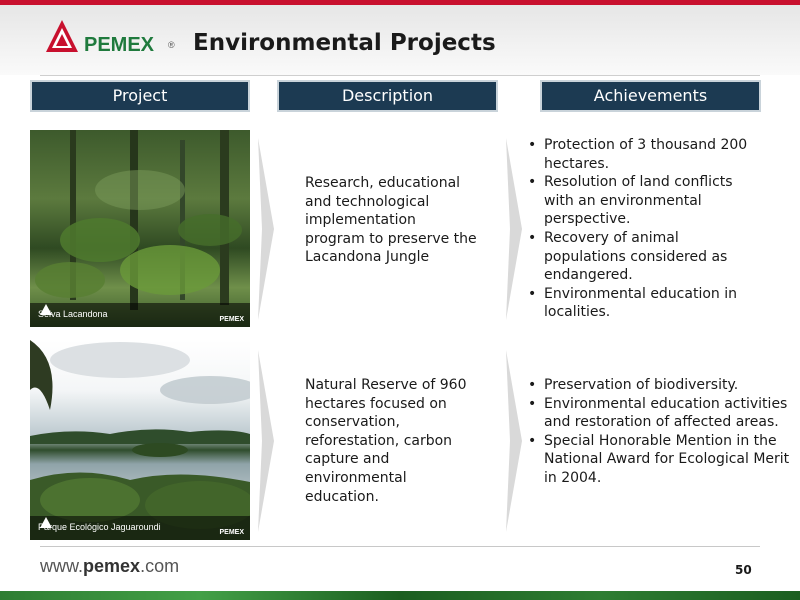  I want to click on pemex-eagle-icon, so click(62, 36).